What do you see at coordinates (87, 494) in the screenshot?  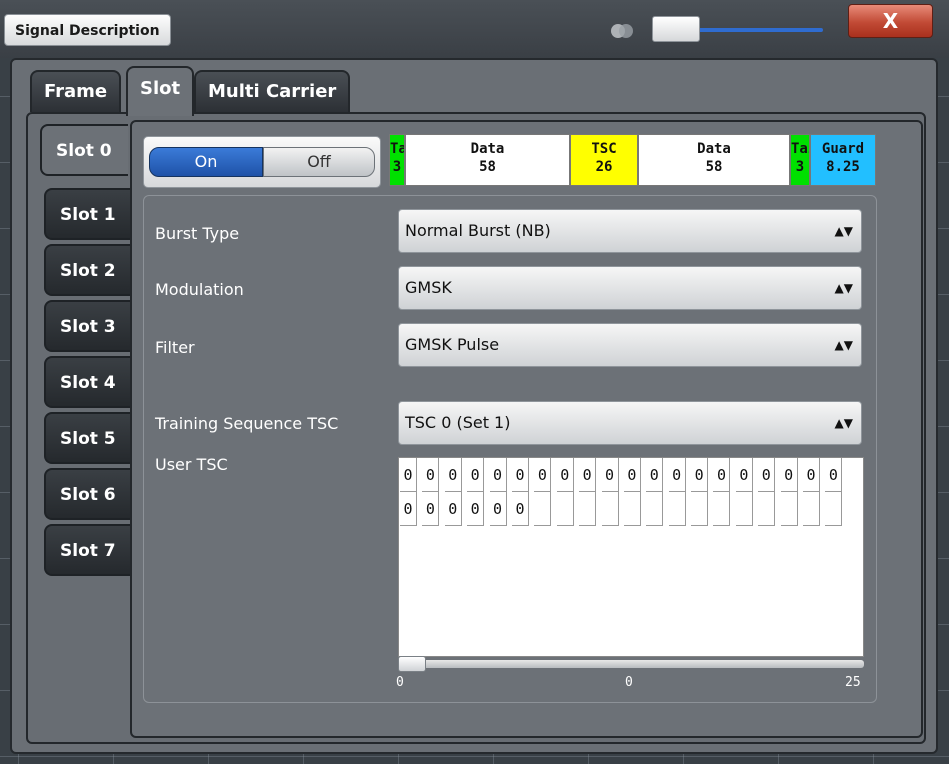 I see `slot-tab-6: Slot 6` at bounding box center [87, 494].